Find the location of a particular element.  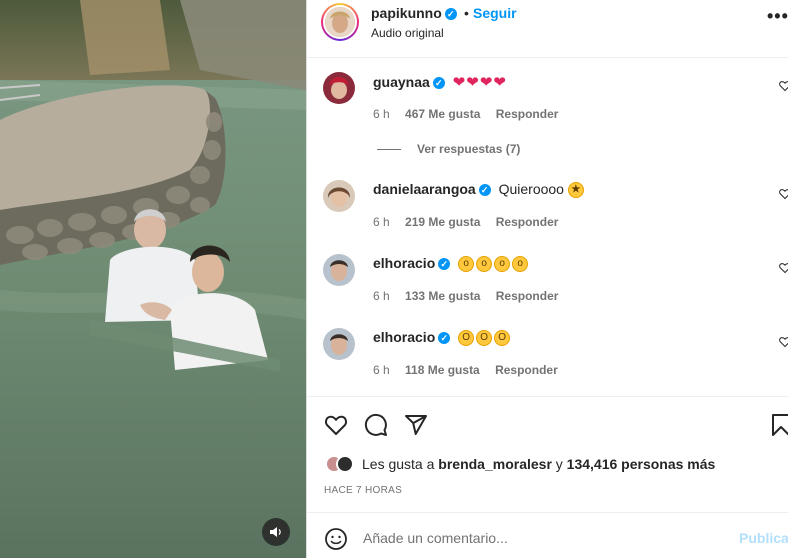

audio-link: Audio original is located at coordinates (407, 33).